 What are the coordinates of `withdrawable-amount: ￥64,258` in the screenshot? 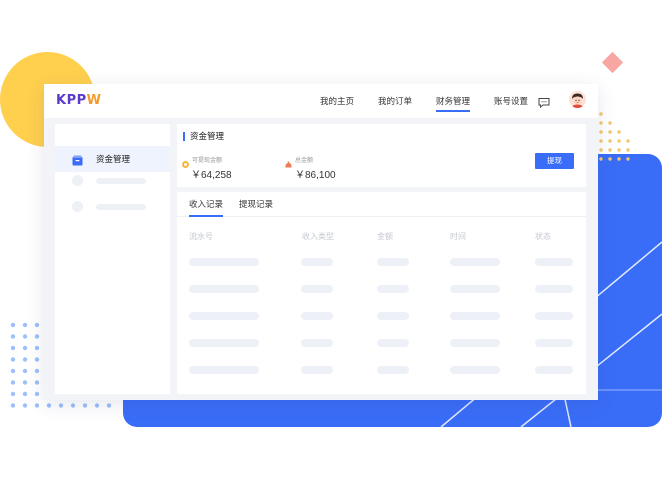 It's located at (211, 175).